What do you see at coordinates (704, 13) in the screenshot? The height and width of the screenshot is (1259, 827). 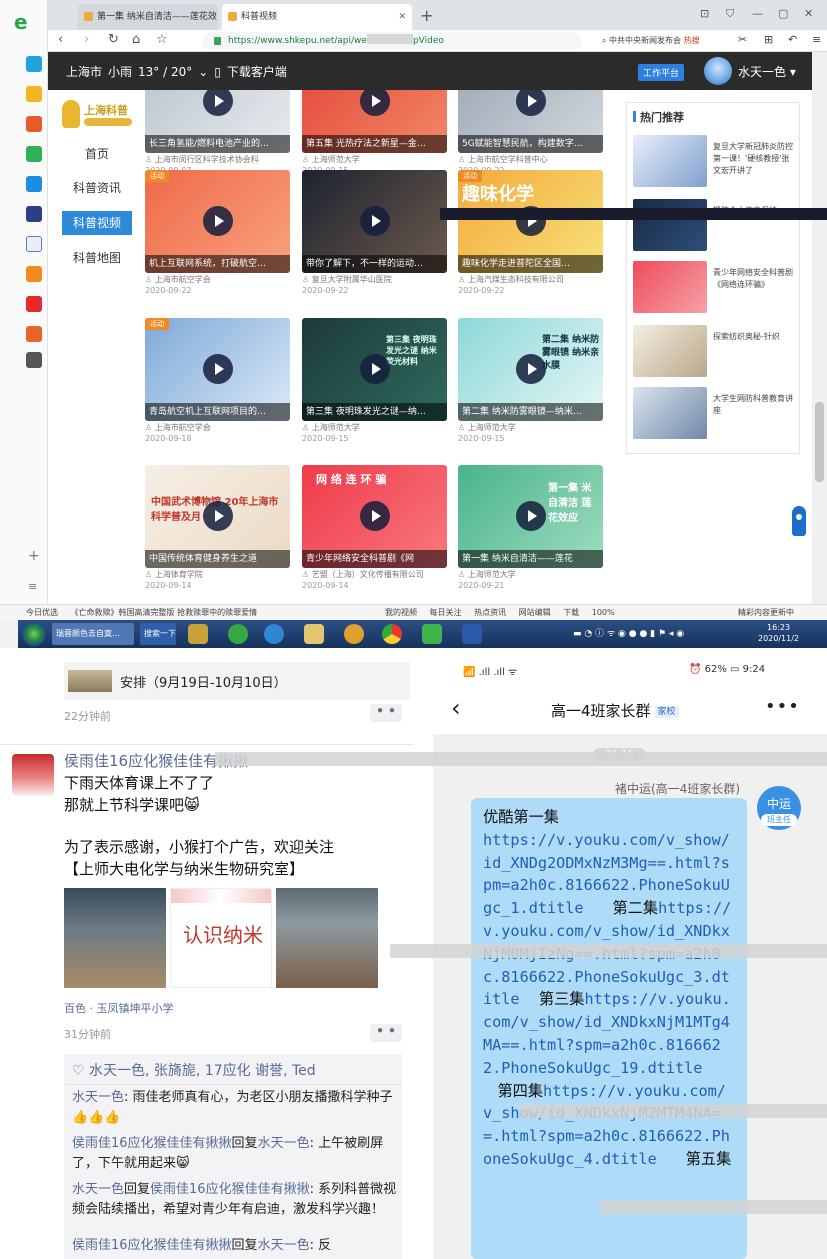 I see `tab-list-icon: ⊡` at bounding box center [704, 13].